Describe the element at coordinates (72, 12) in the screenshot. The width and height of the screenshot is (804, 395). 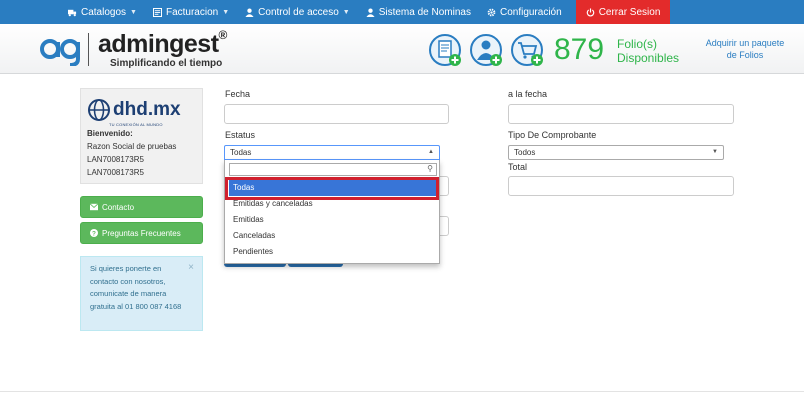
I see `truck-icon` at that location.